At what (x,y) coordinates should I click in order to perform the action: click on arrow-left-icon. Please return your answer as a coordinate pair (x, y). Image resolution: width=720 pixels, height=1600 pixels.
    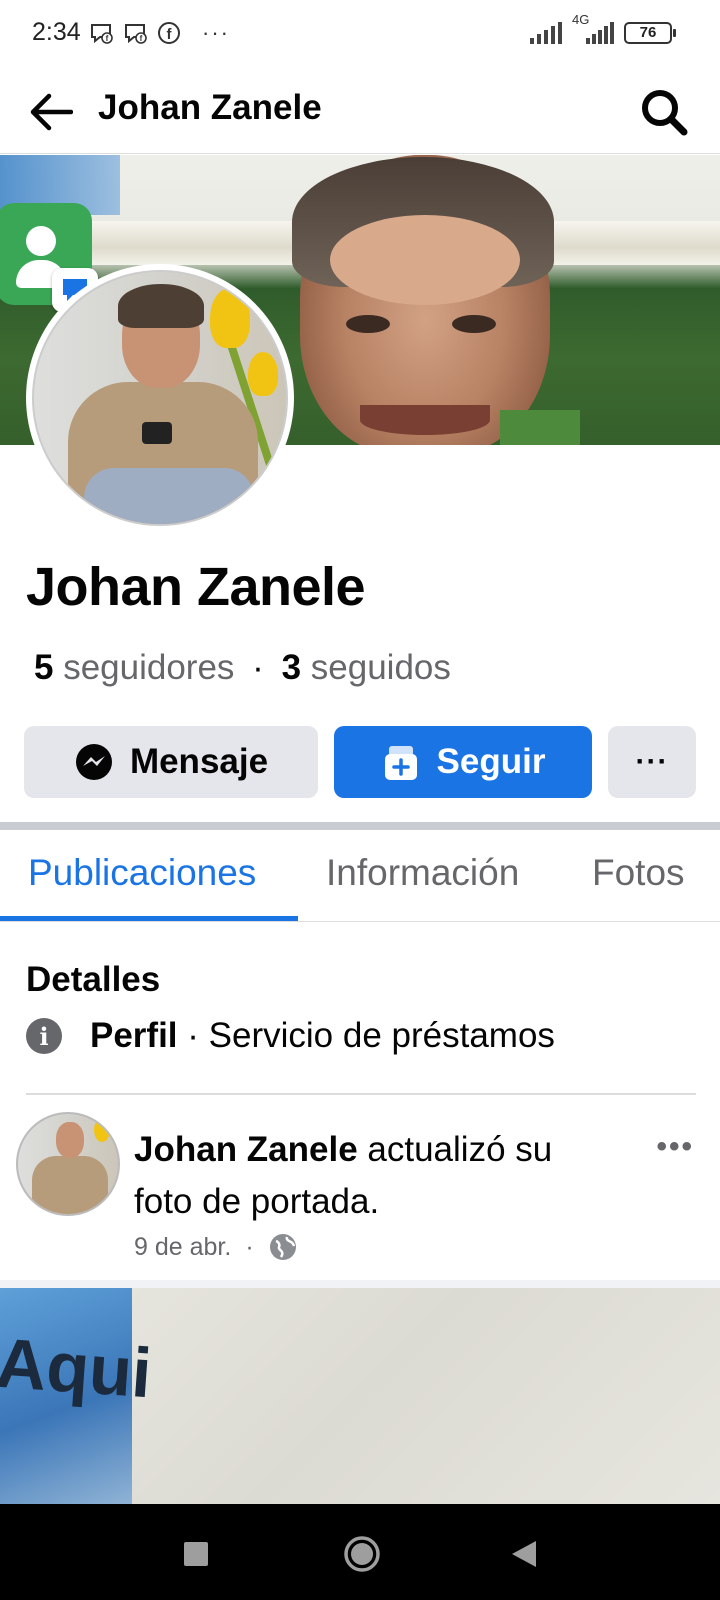
    Looking at the image, I should click on (51, 112).